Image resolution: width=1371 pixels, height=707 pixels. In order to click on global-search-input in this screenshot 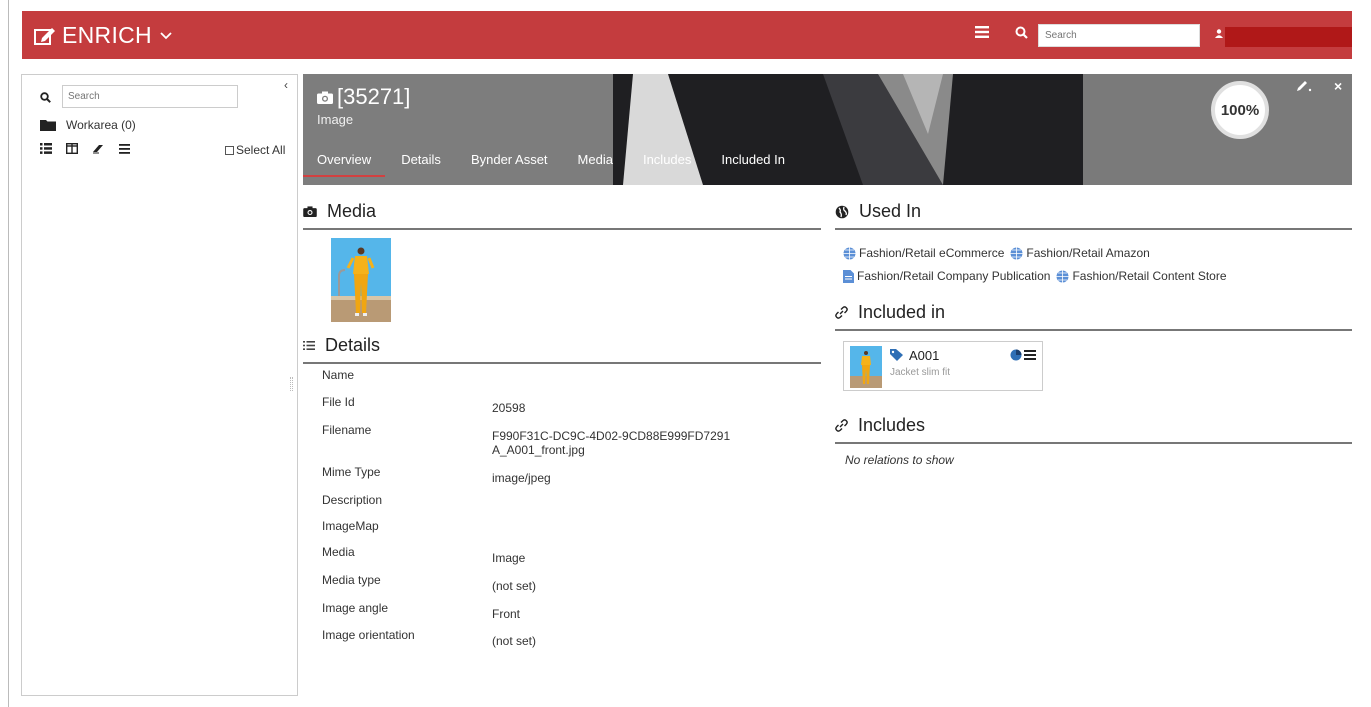, I will do `click(1119, 35)`.